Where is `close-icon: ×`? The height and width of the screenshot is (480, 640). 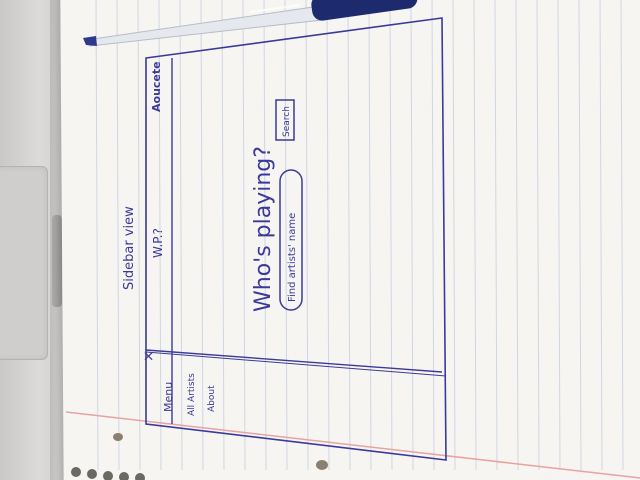 close-icon: × is located at coordinates (149, 356).